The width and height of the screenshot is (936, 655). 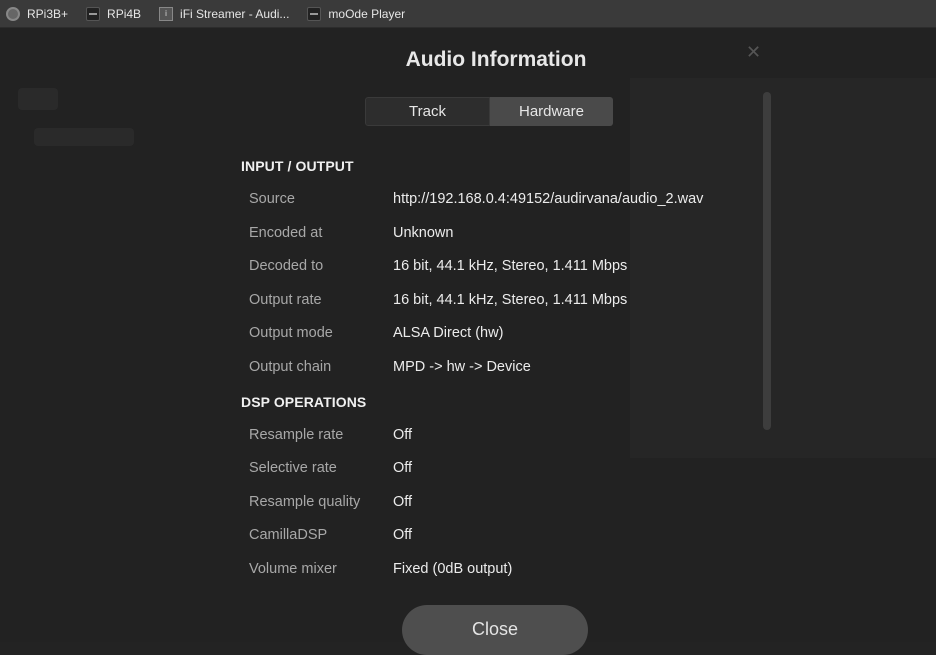 What do you see at coordinates (496, 59) in the screenshot?
I see `modal-title: Audio Information` at bounding box center [496, 59].